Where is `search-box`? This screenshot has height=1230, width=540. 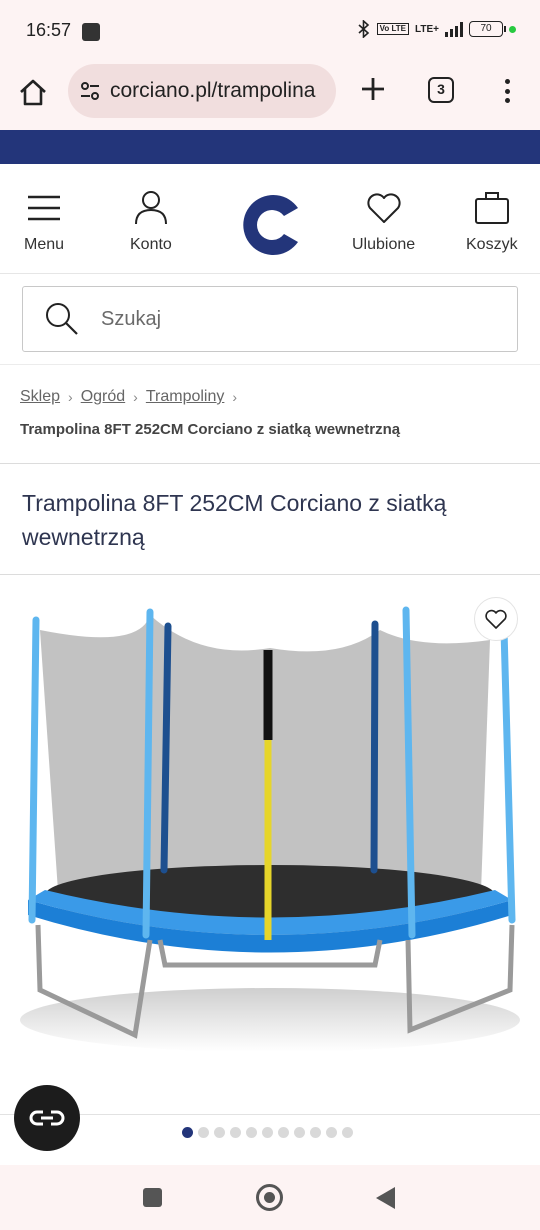 search-box is located at coordinates (270, 319).